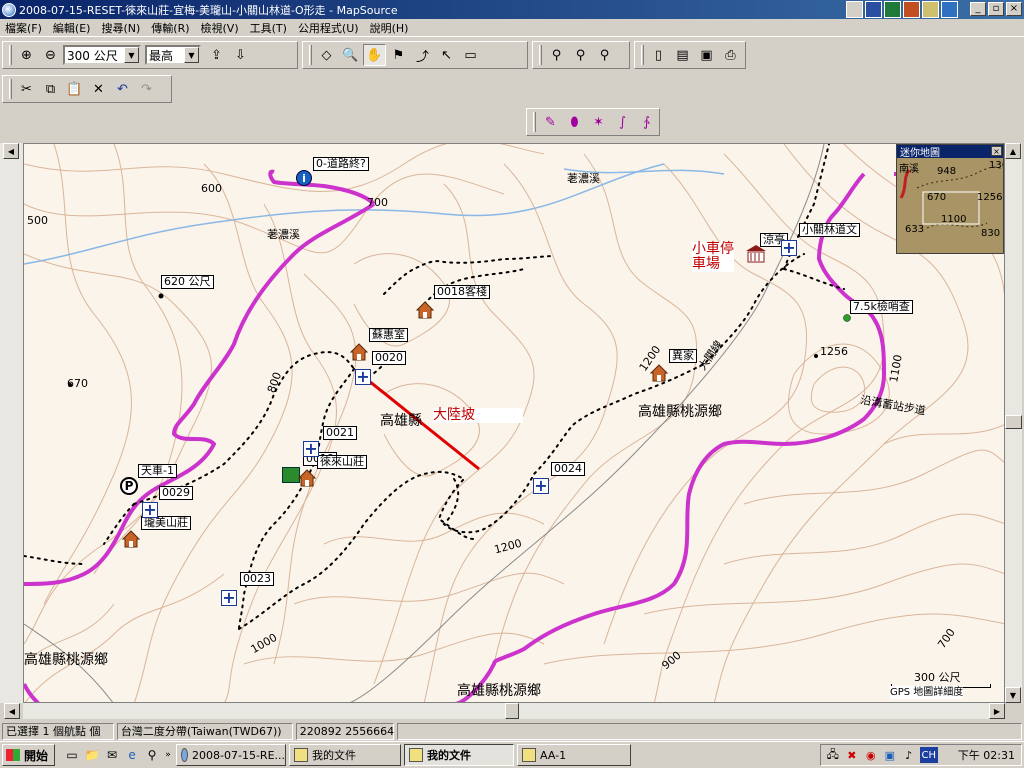 Image resolution: width=1024 pixels, height=768 pixels. I want to click on waypoint-label-0024: 0024, so click(568, 469).